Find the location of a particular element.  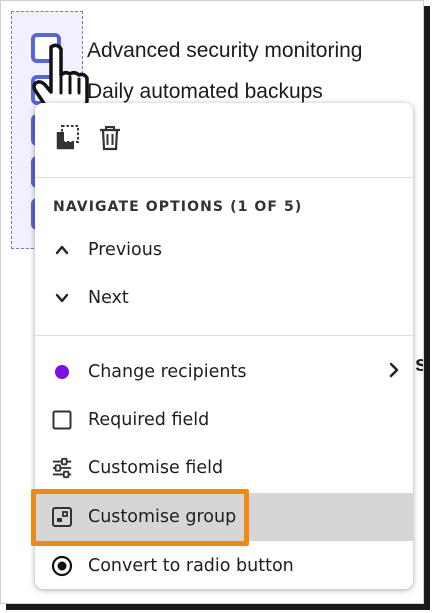

purple-dot-icon is located at coordinates (62, 372).